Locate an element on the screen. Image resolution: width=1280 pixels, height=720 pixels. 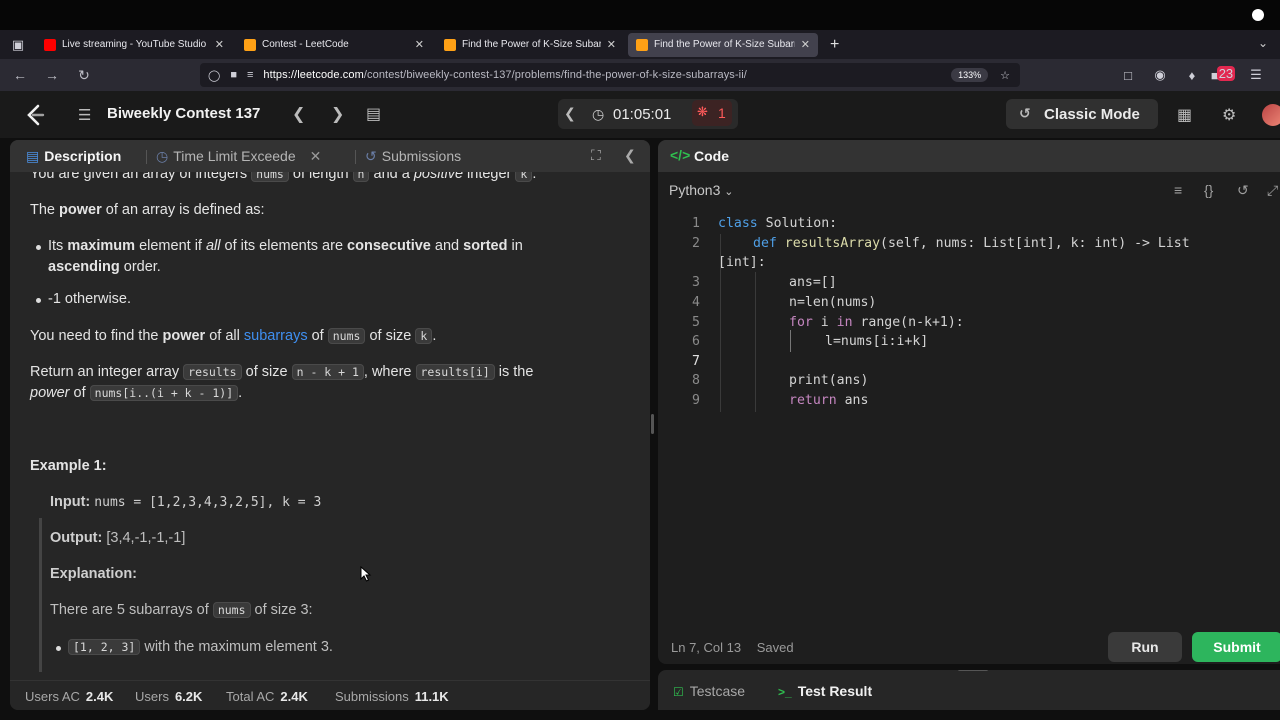
cursor-position: Ln 7, Col 13 is located at coordinates (706, 647).